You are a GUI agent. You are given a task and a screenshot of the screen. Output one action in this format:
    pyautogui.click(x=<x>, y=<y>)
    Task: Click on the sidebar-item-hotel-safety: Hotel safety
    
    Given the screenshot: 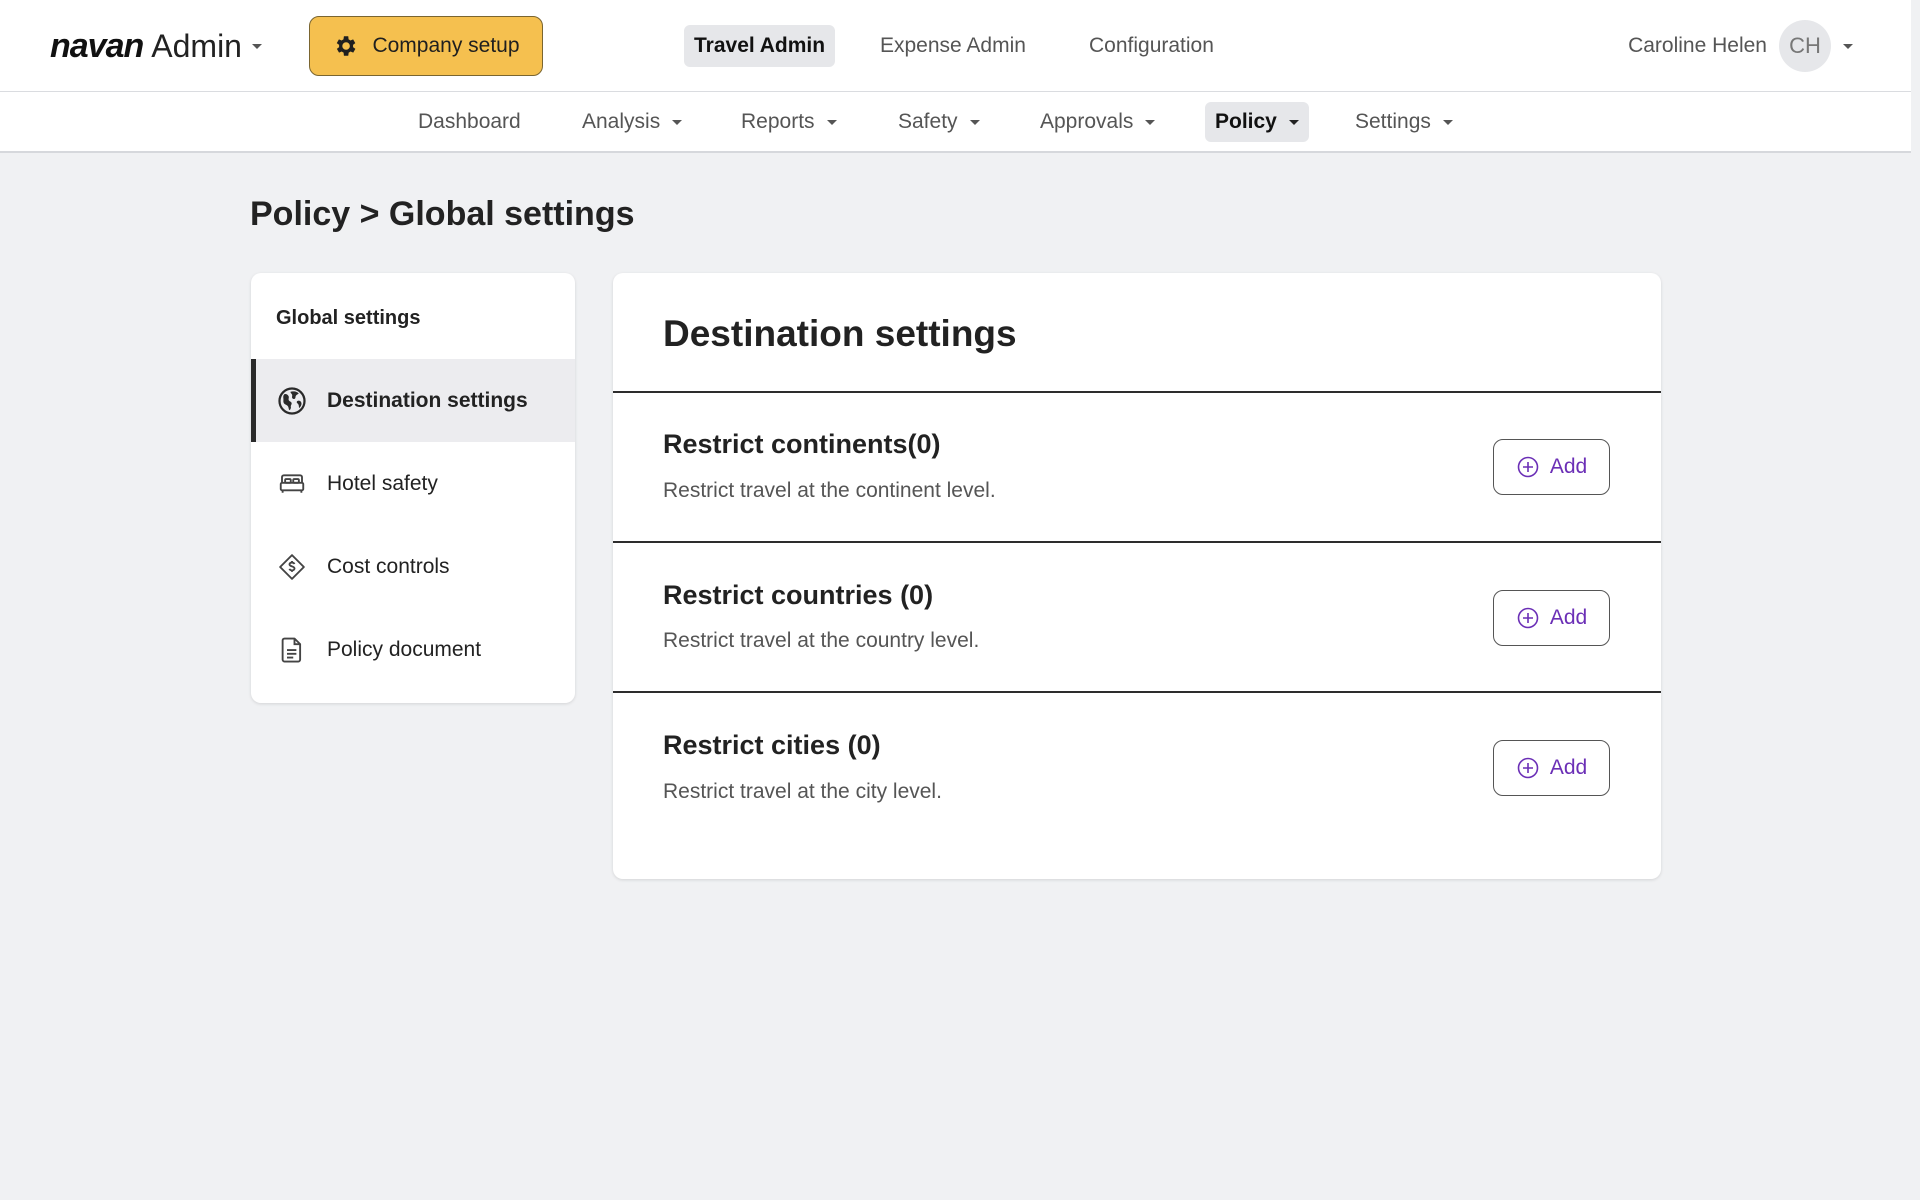 What is the action you would take?
    pyautogui.click(x=413, y=483)
    